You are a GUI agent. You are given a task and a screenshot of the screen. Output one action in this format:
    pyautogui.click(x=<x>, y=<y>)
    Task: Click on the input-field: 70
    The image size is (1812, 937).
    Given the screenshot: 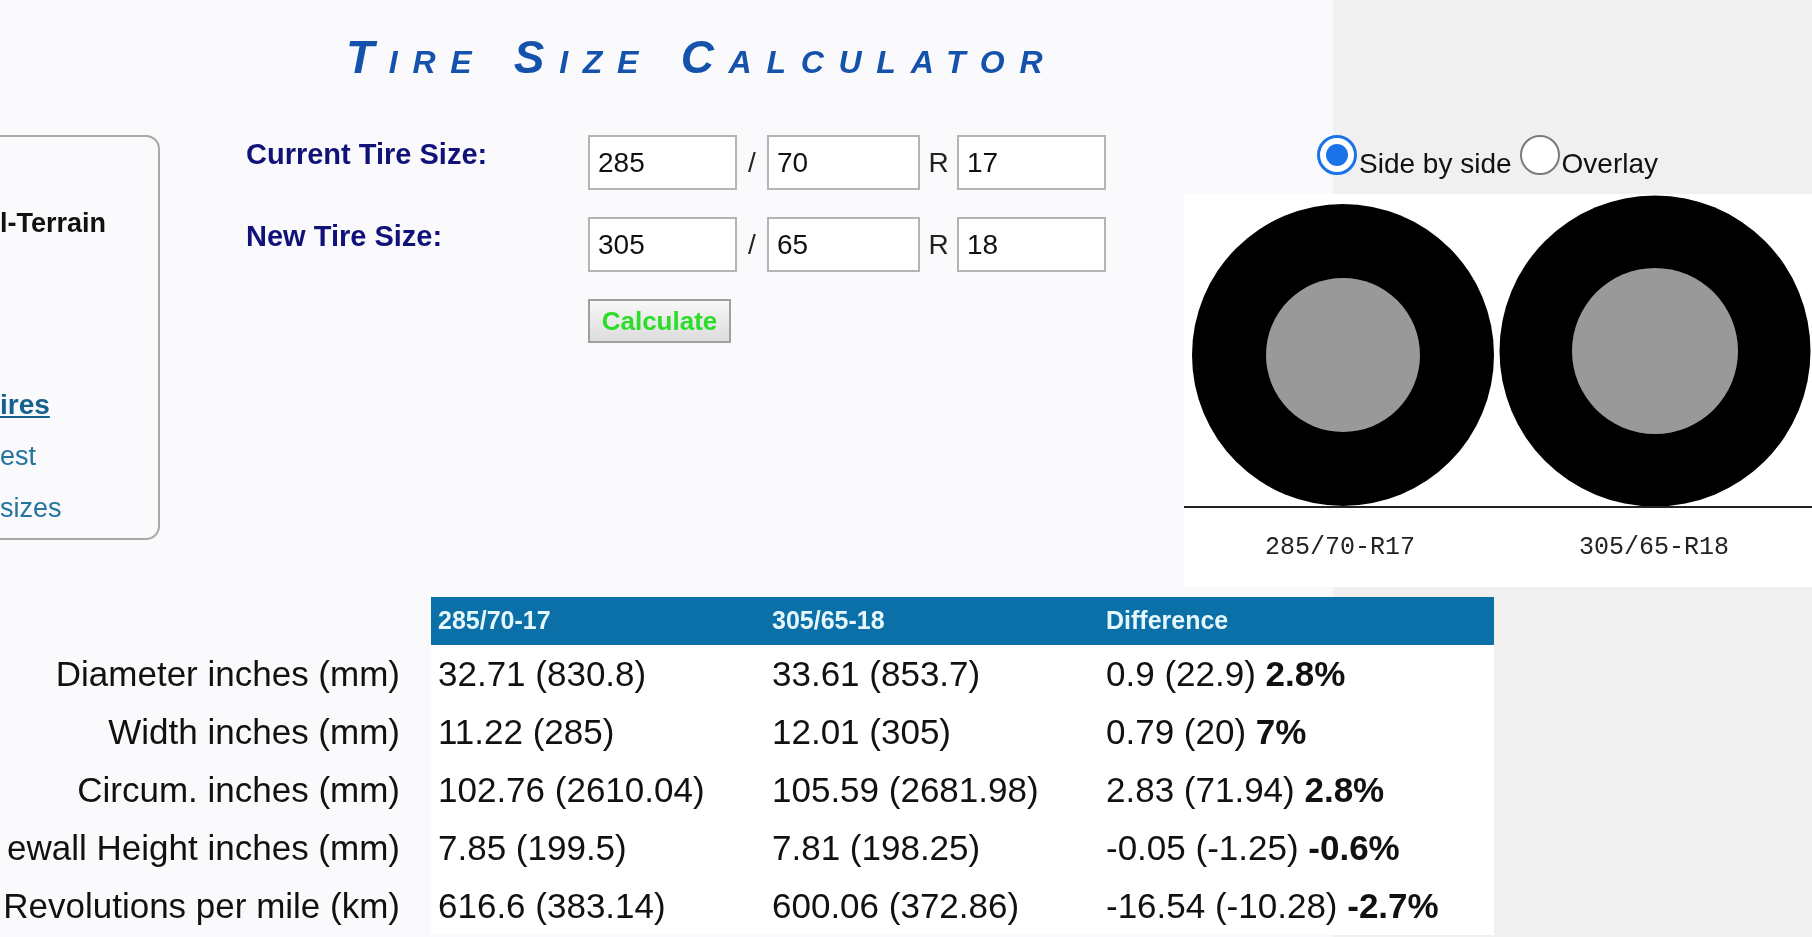 What is the action you would take?
    pyautogui.click(x=843, y=162)
    